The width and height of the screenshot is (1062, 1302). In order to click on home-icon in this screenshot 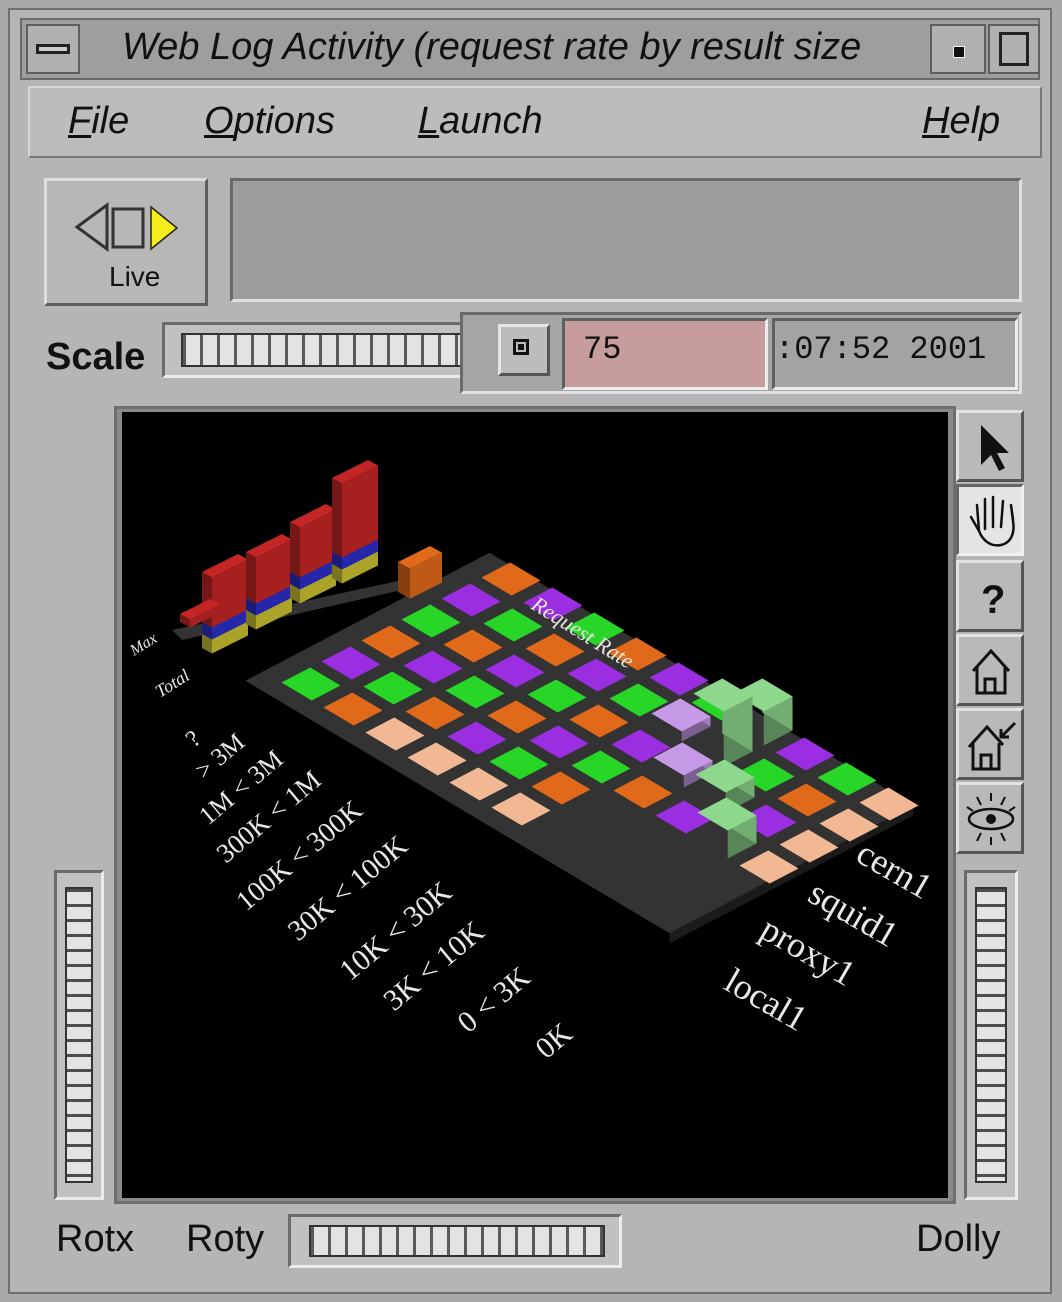, I will do `click(991, 671)`.